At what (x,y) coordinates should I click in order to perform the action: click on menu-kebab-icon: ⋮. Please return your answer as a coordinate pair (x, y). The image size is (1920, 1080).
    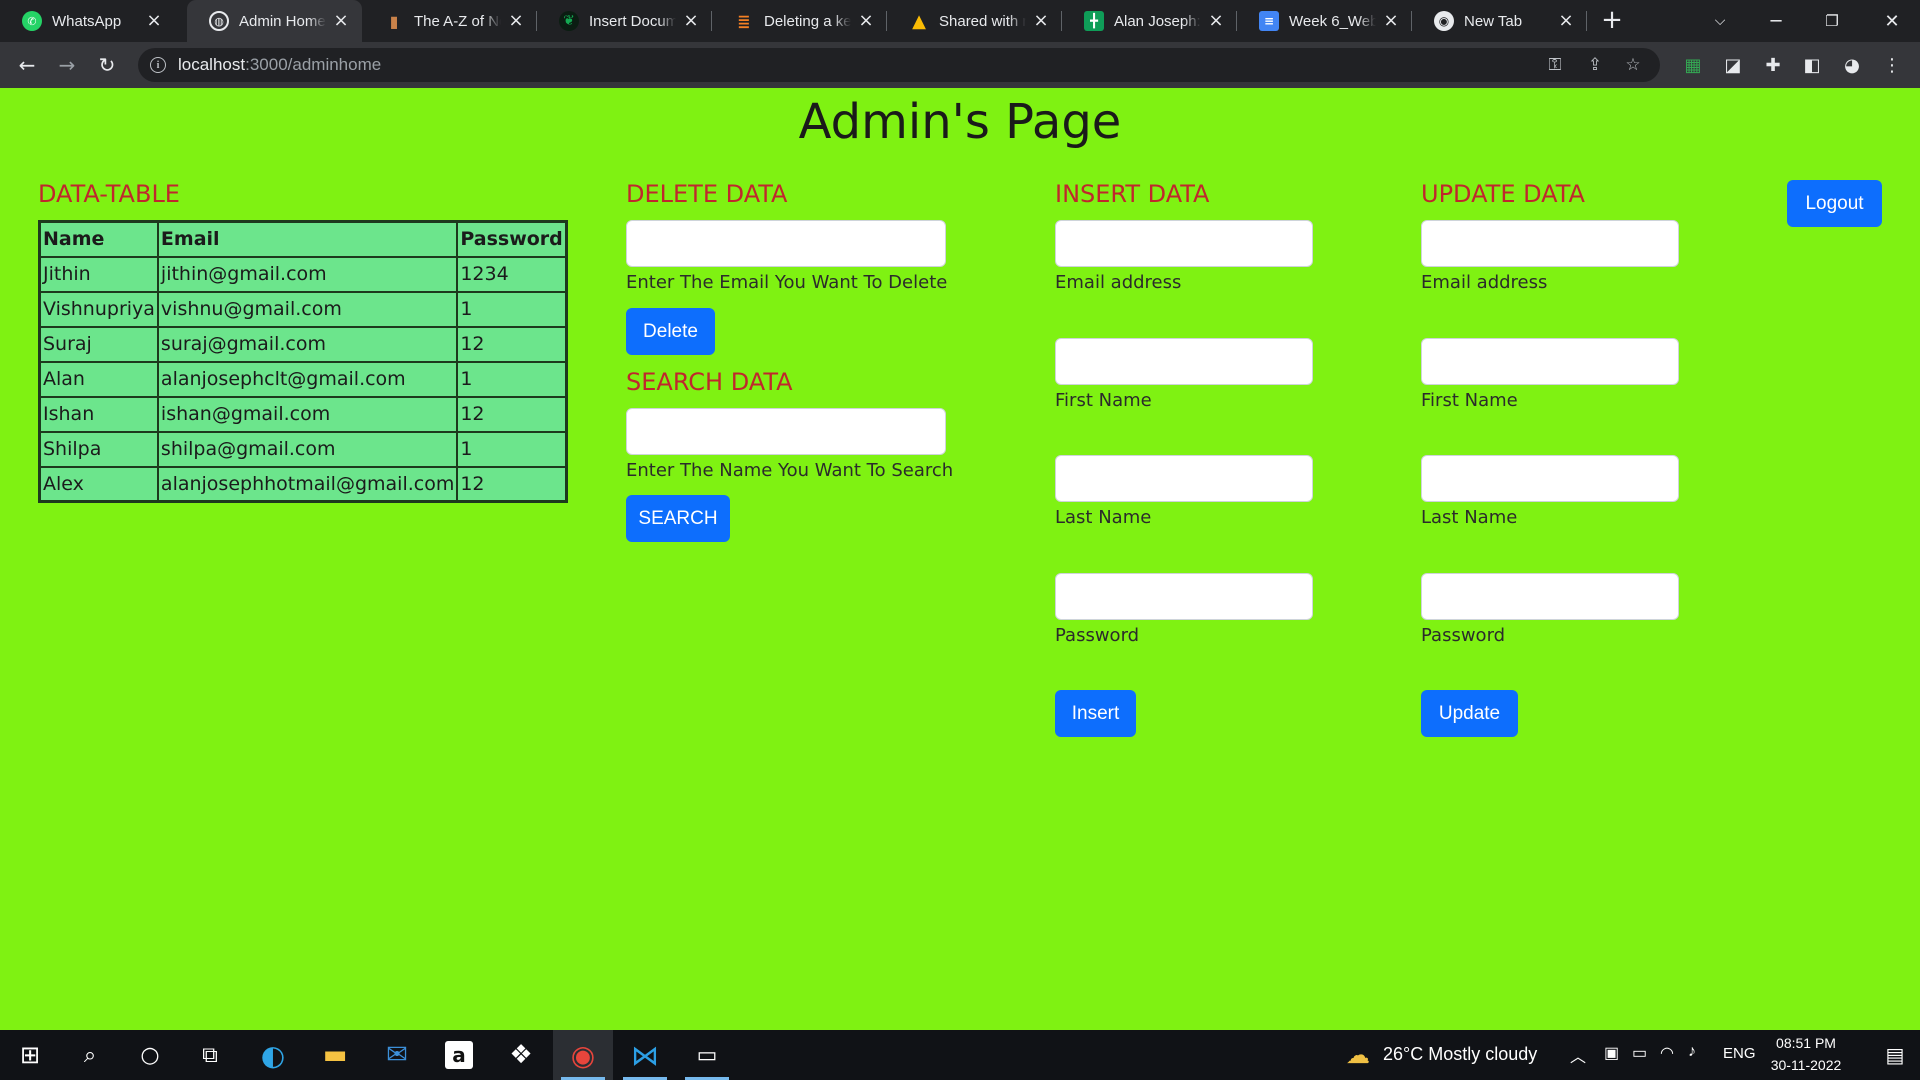
    Looking at the image, I should click on (1892, 65).